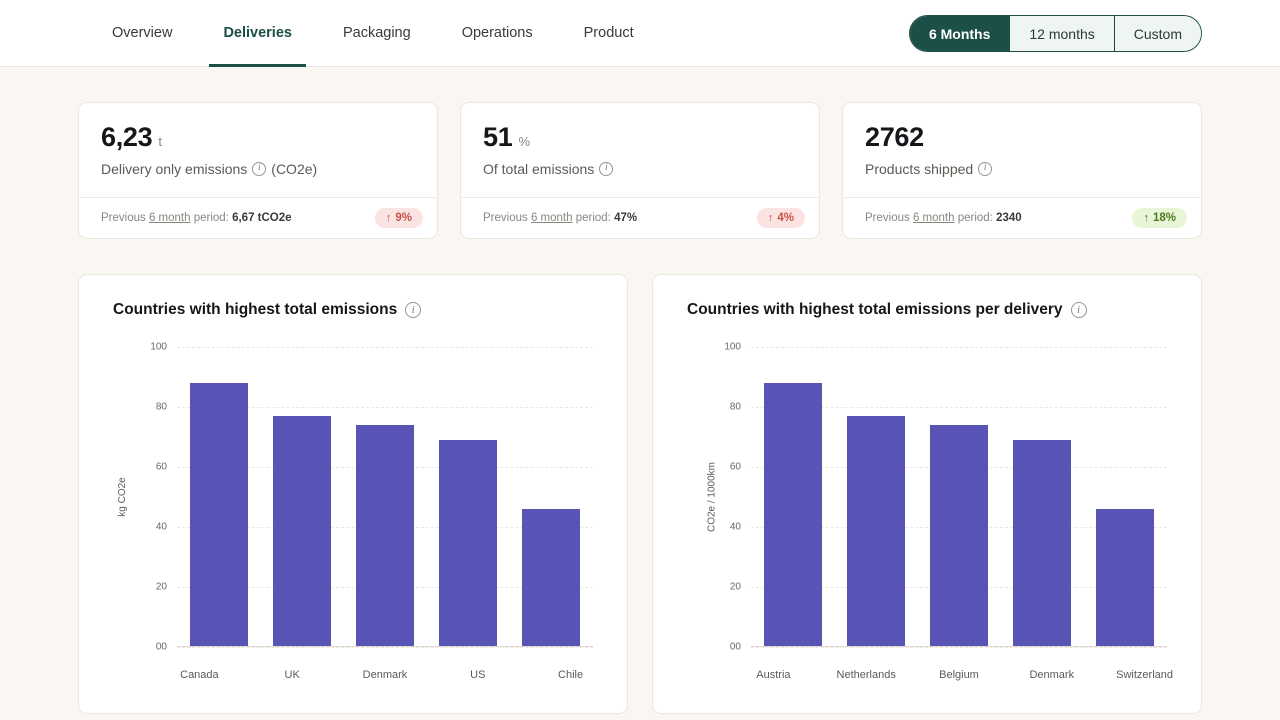  I want to click on x-axis-line, so click(959, 646).